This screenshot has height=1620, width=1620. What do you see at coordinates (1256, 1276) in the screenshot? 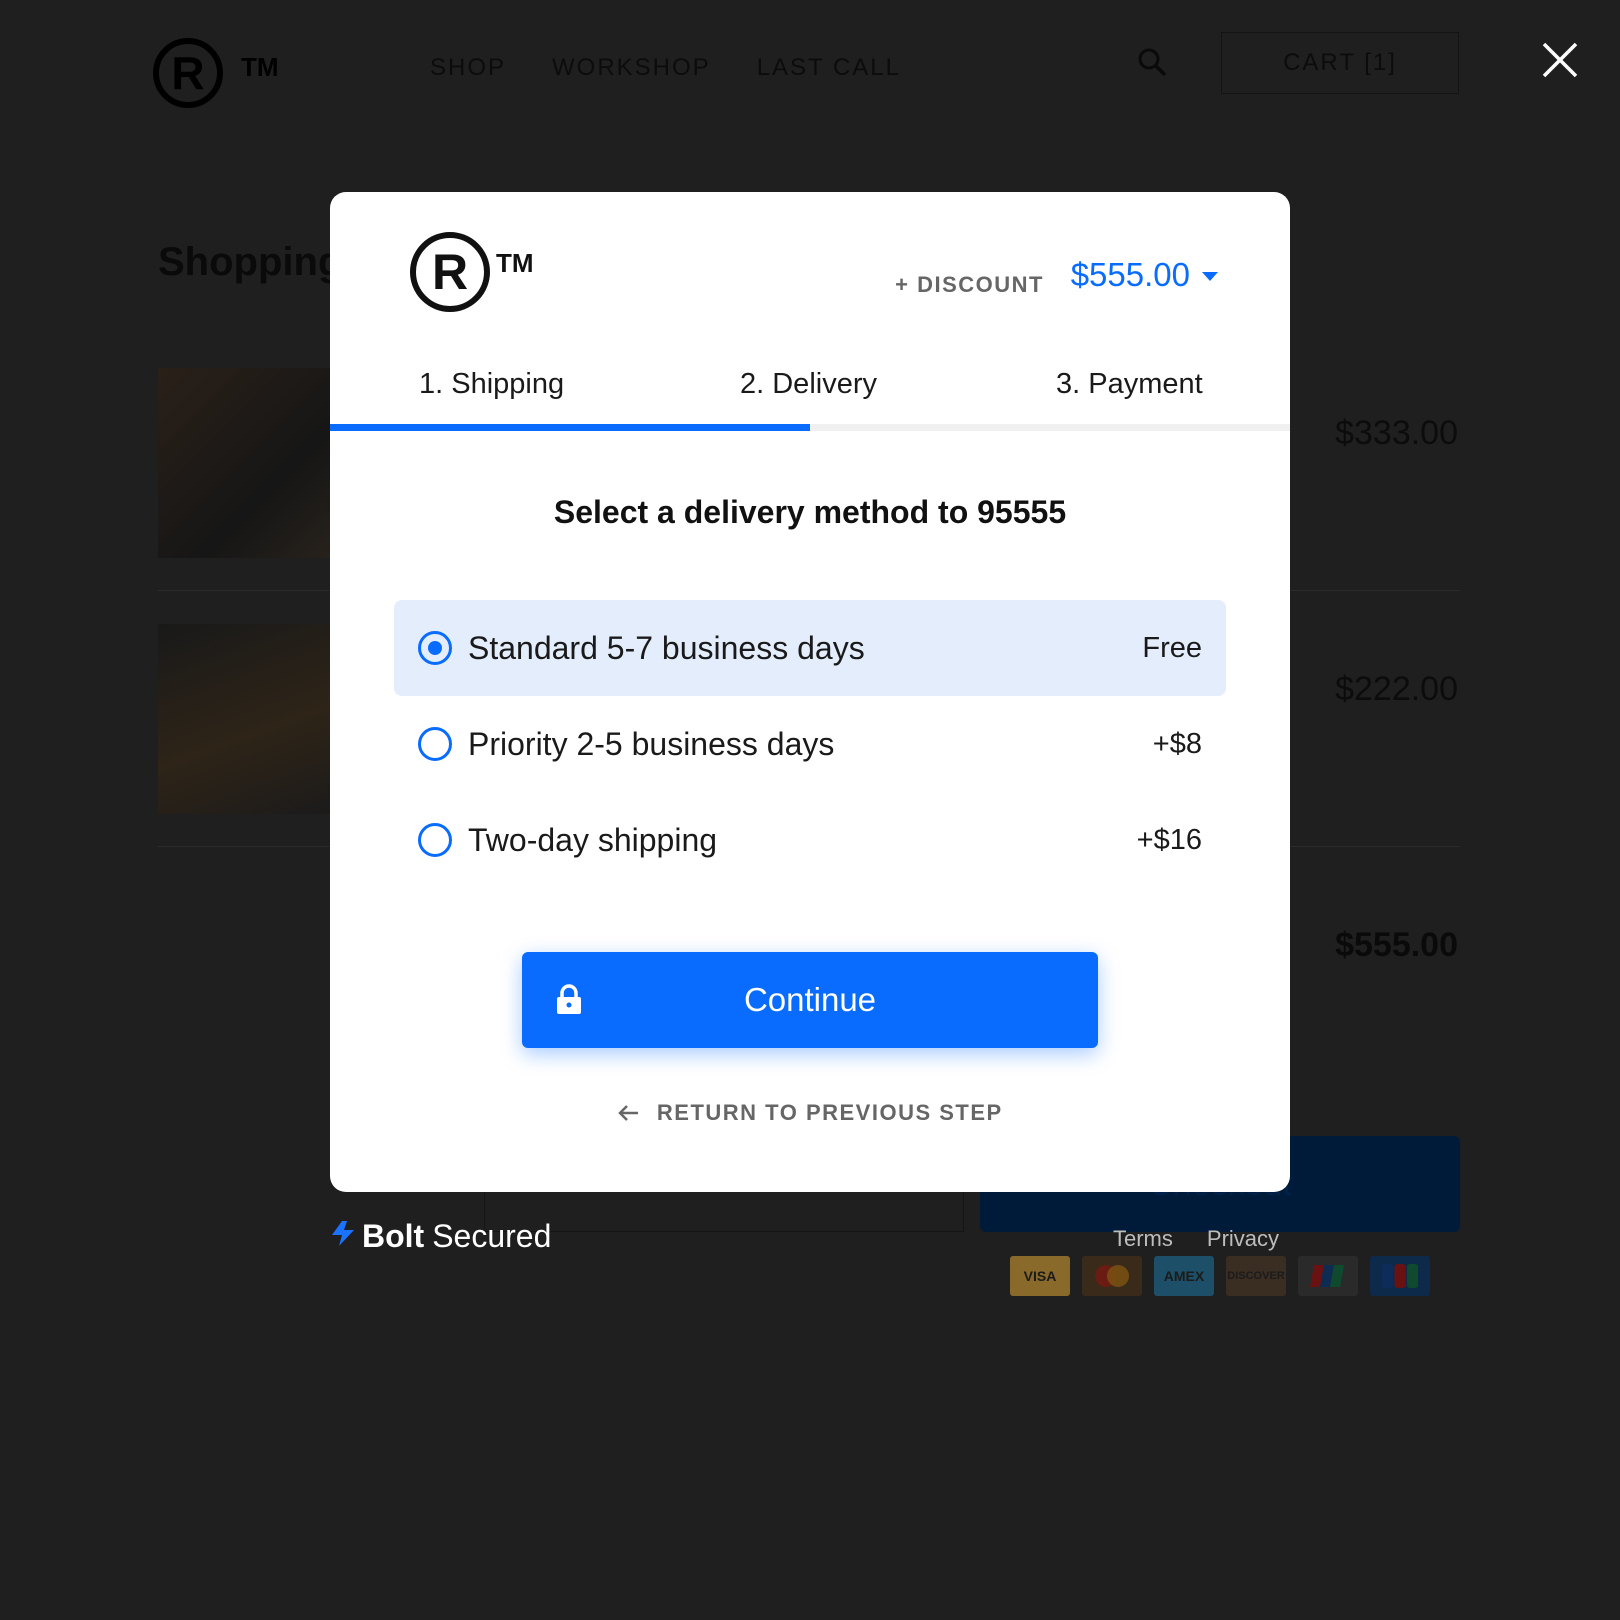
I see `discover-card-icon: DISCOVER` at bounding box center [1256, 1276].